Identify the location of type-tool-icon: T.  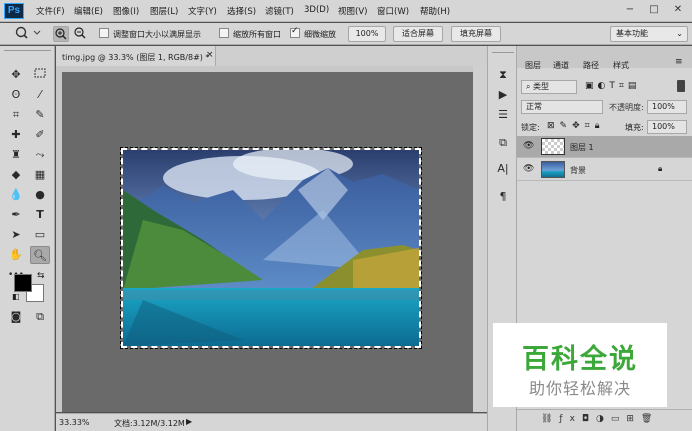
(40, 215).